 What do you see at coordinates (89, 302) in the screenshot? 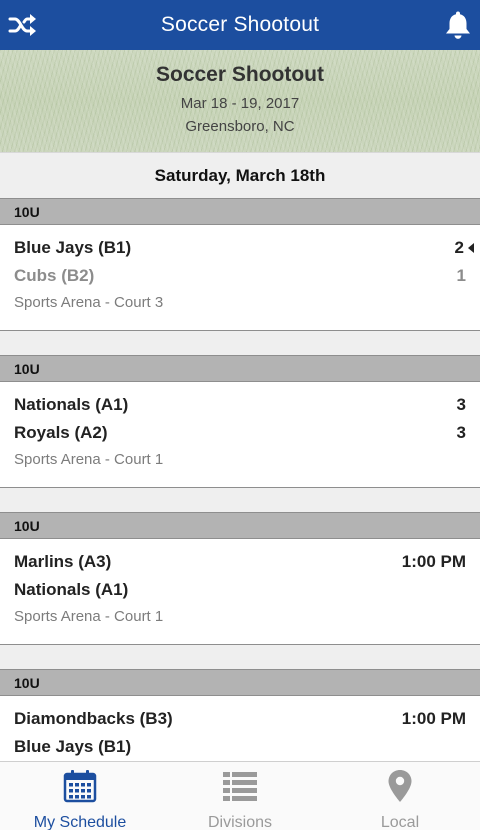
I see `venue-label: Sports Arena - Court 3` at bounding box center [89, 302].